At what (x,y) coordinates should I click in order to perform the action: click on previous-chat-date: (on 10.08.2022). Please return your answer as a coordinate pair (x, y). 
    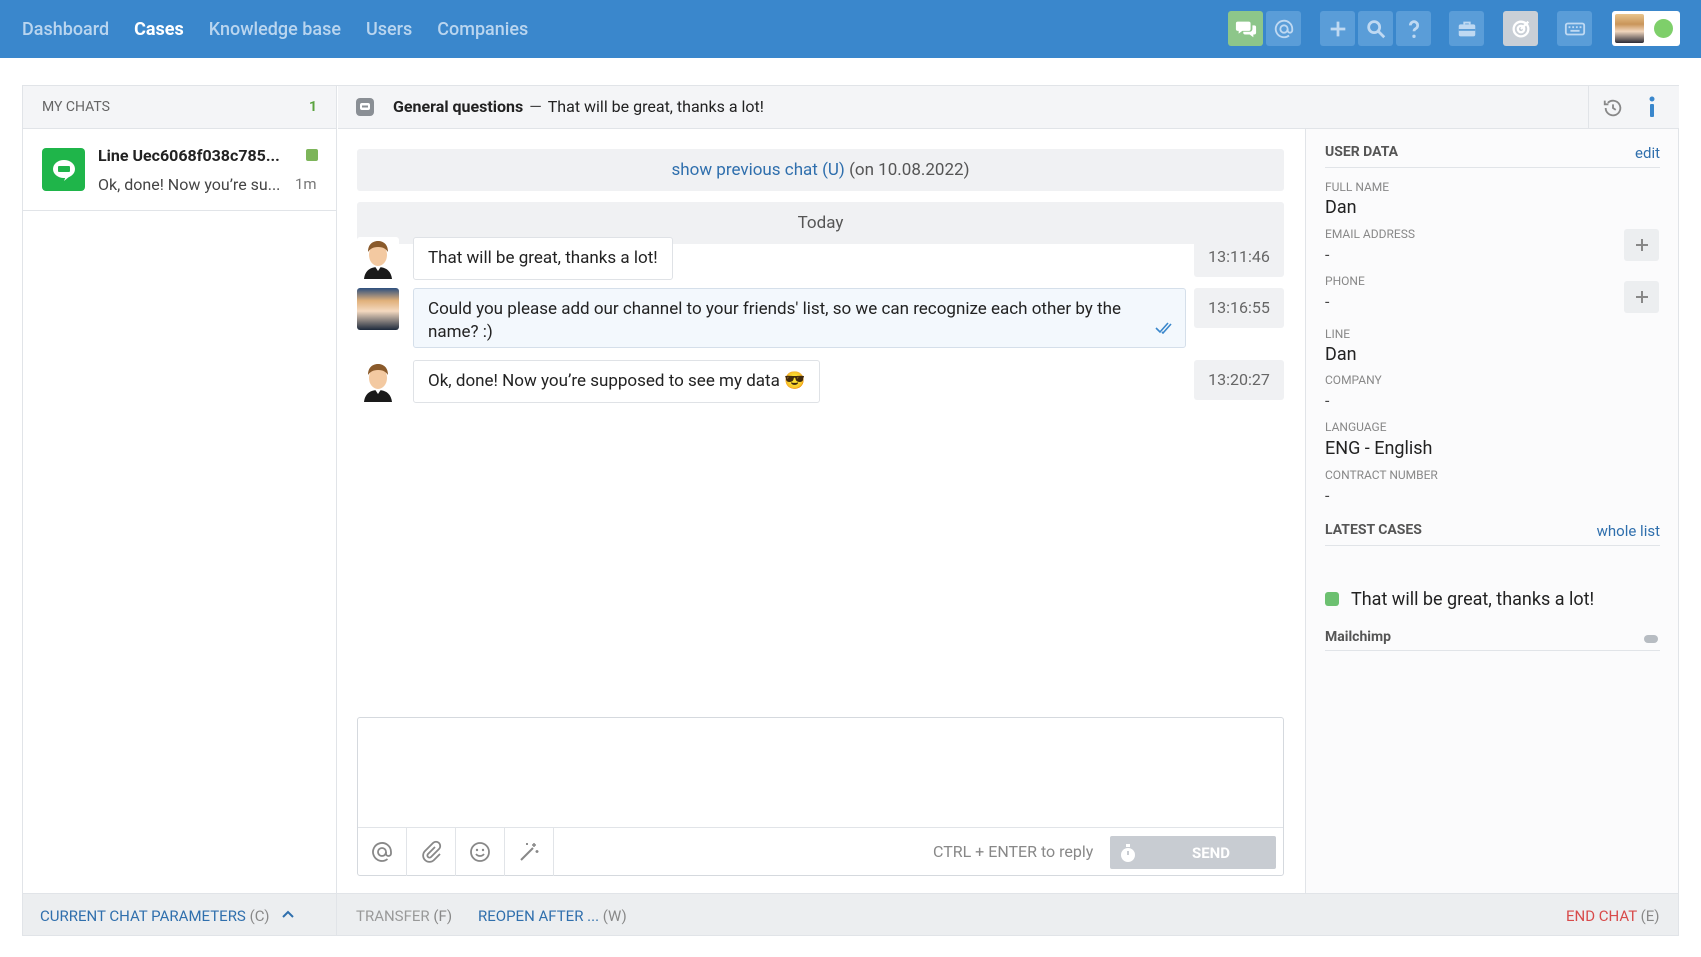
    Looking at the image, I should click on (909, 170).